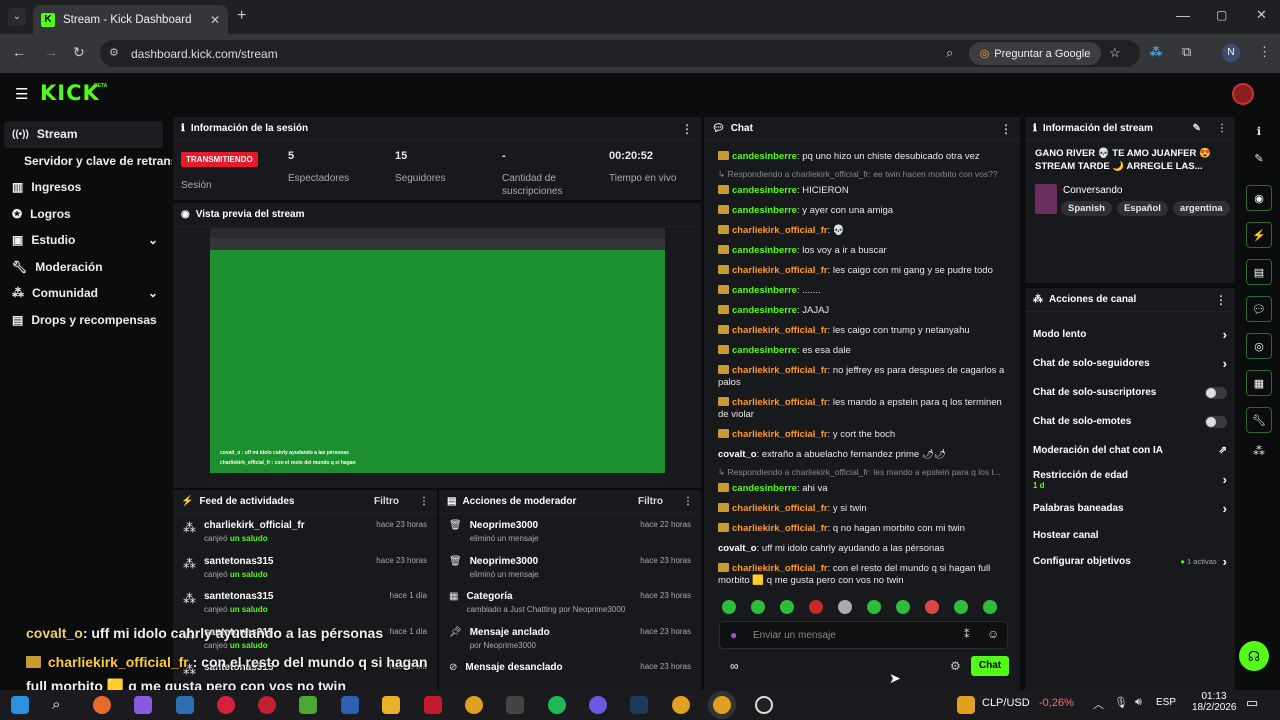 The image size is (1280, 720). I want to click on tab-search-icon: ⌄, so click(17, 17).